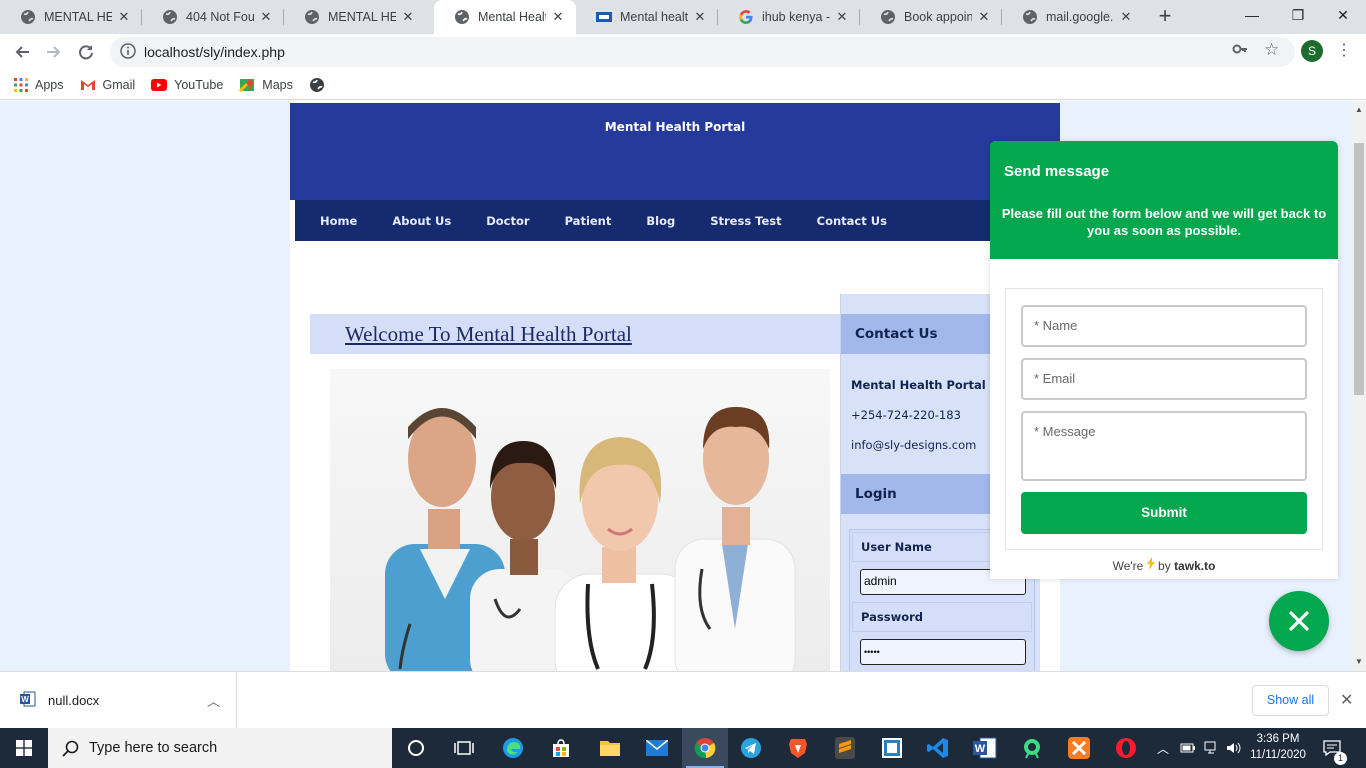 This screenshot has height=768, width=1366. Describe the element at coordinates (1359, 269) in the screenshot. I see `scroll-thumb` at that location.